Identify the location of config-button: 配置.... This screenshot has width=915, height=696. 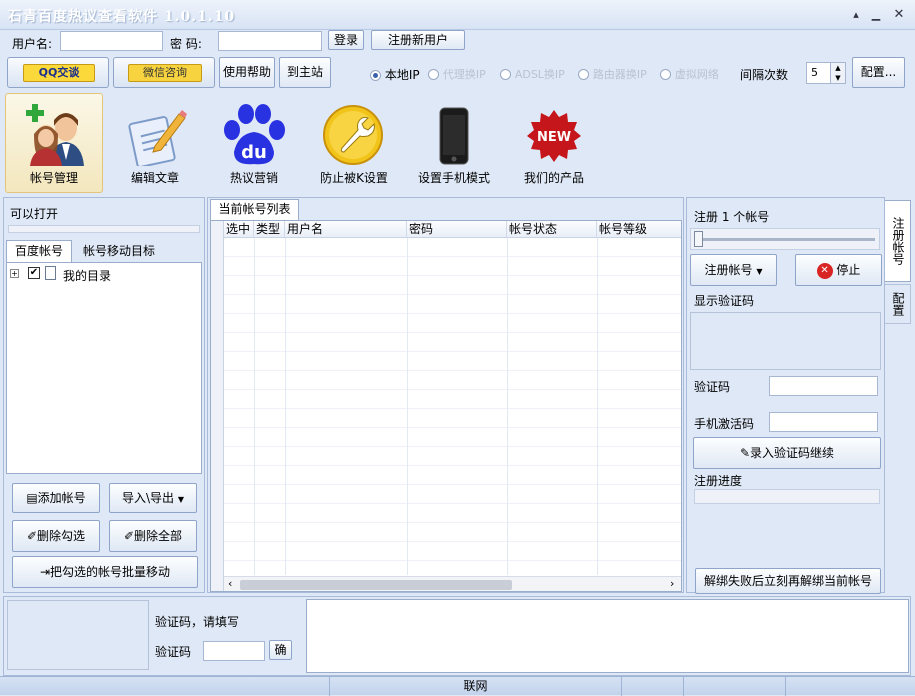
(878, 72).